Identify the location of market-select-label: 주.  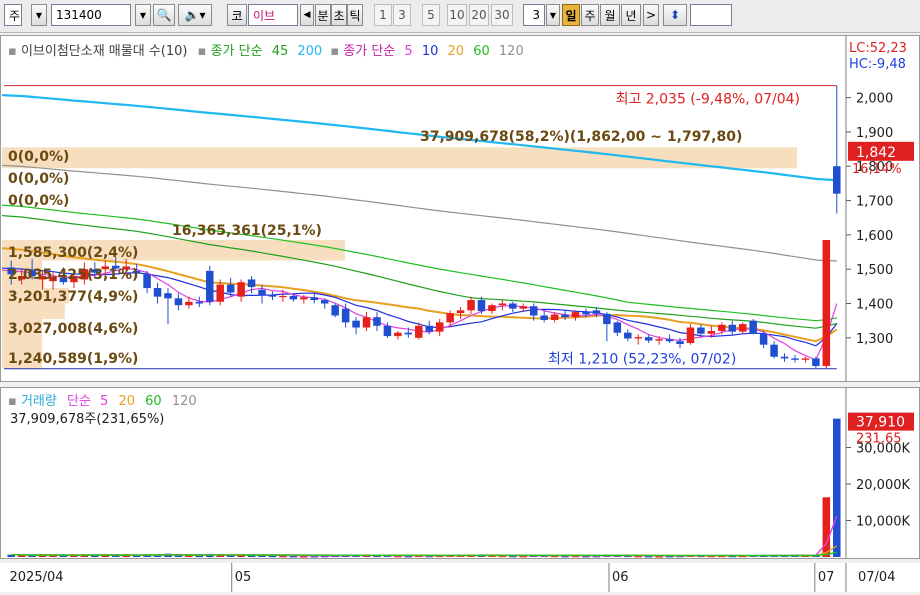
(15, 15).